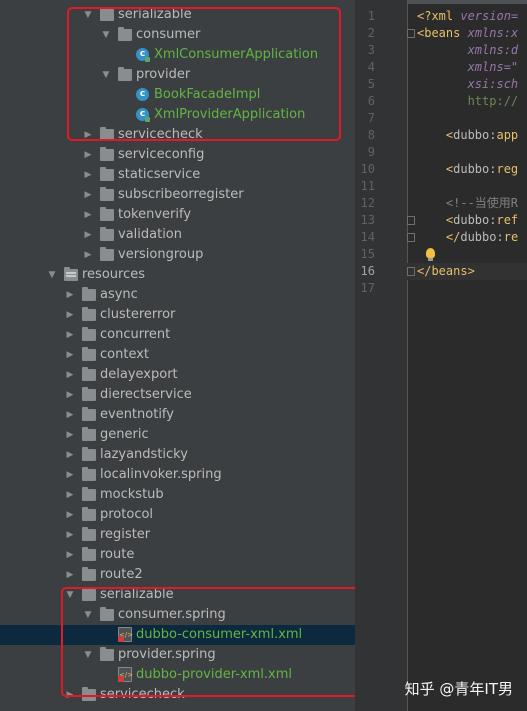 The width and height of the screenshot is (527, 711). Describe the element at coordinates (467, 33) in the screenshot. I see `code-line: <beans xmlns:x` at that location.